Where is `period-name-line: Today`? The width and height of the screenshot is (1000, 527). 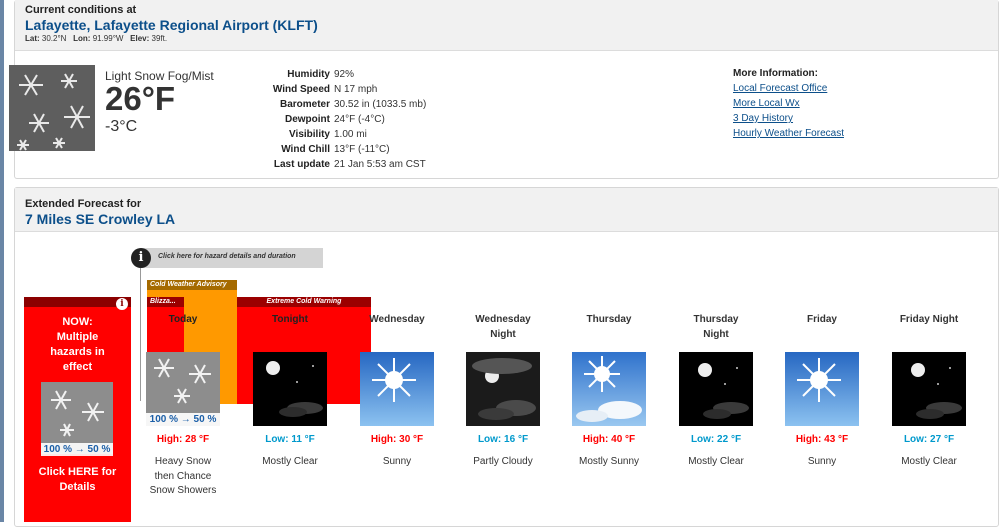
period-name-line: Today is located at coordinates (183, 319).